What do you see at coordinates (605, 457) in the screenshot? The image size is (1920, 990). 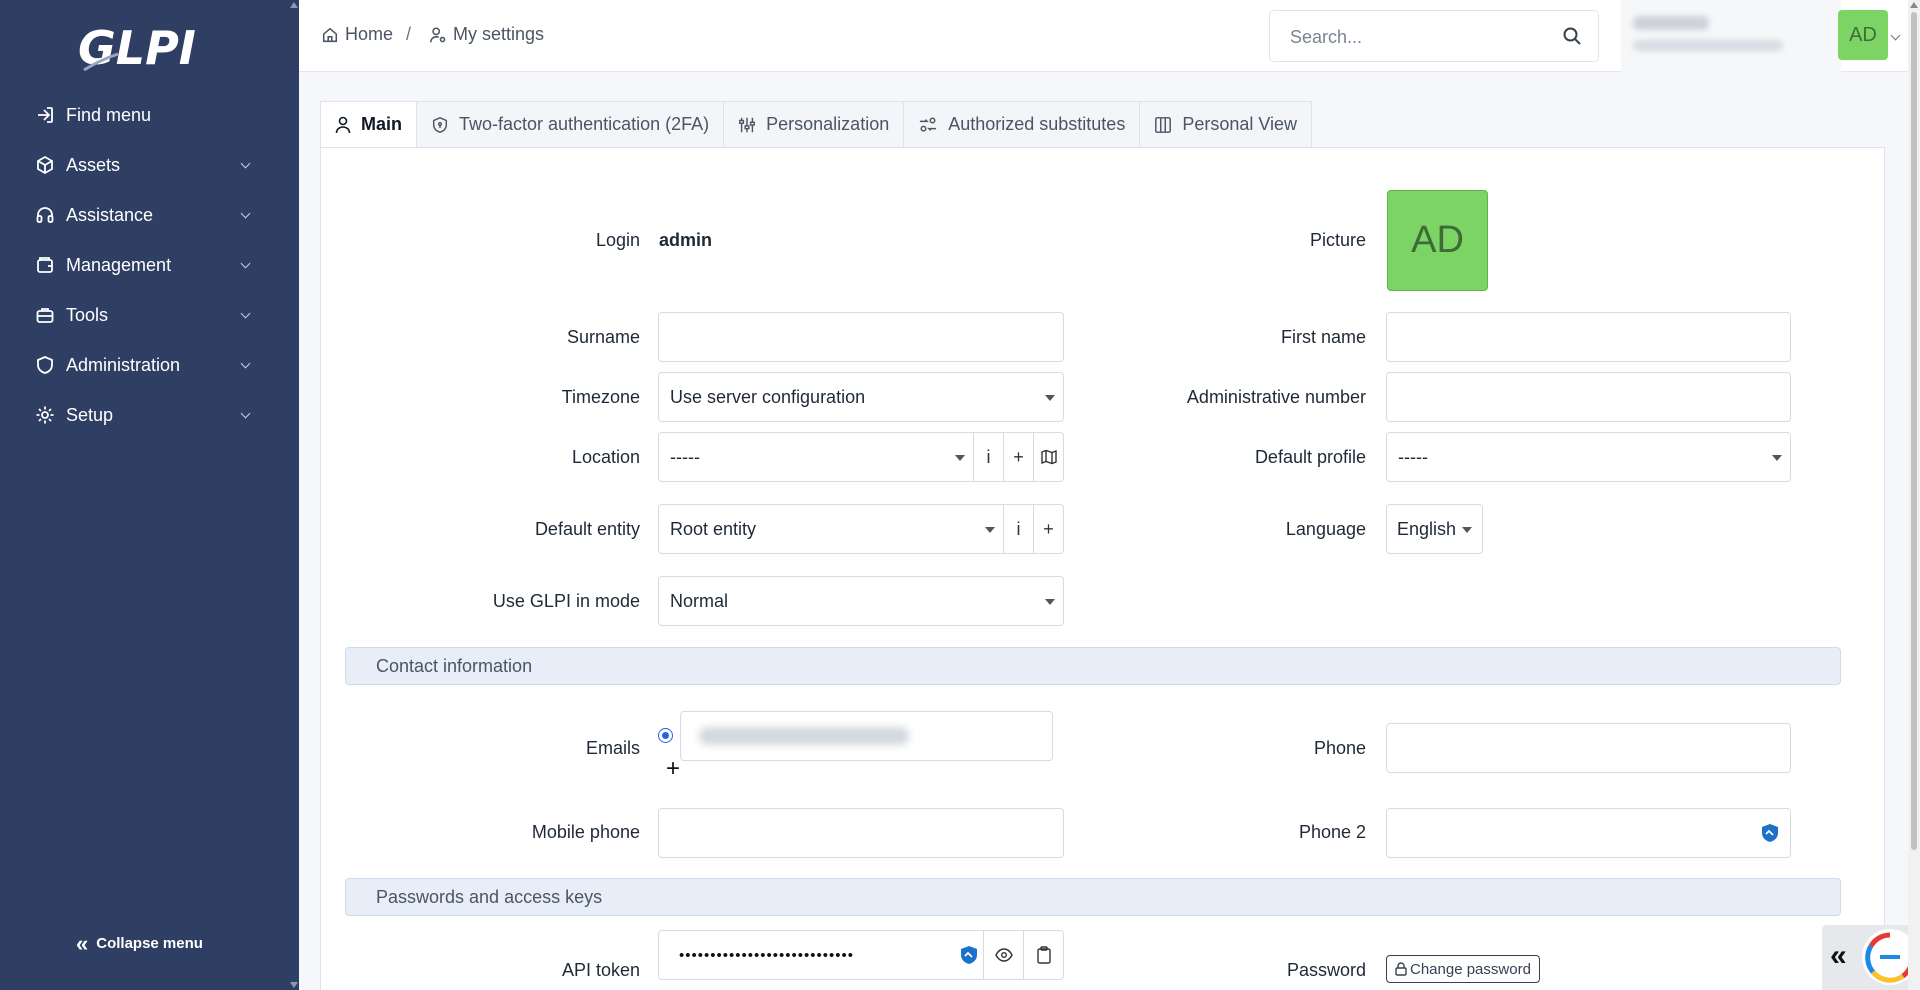 I see `location-label: Location` at bounding box center [605, 457].